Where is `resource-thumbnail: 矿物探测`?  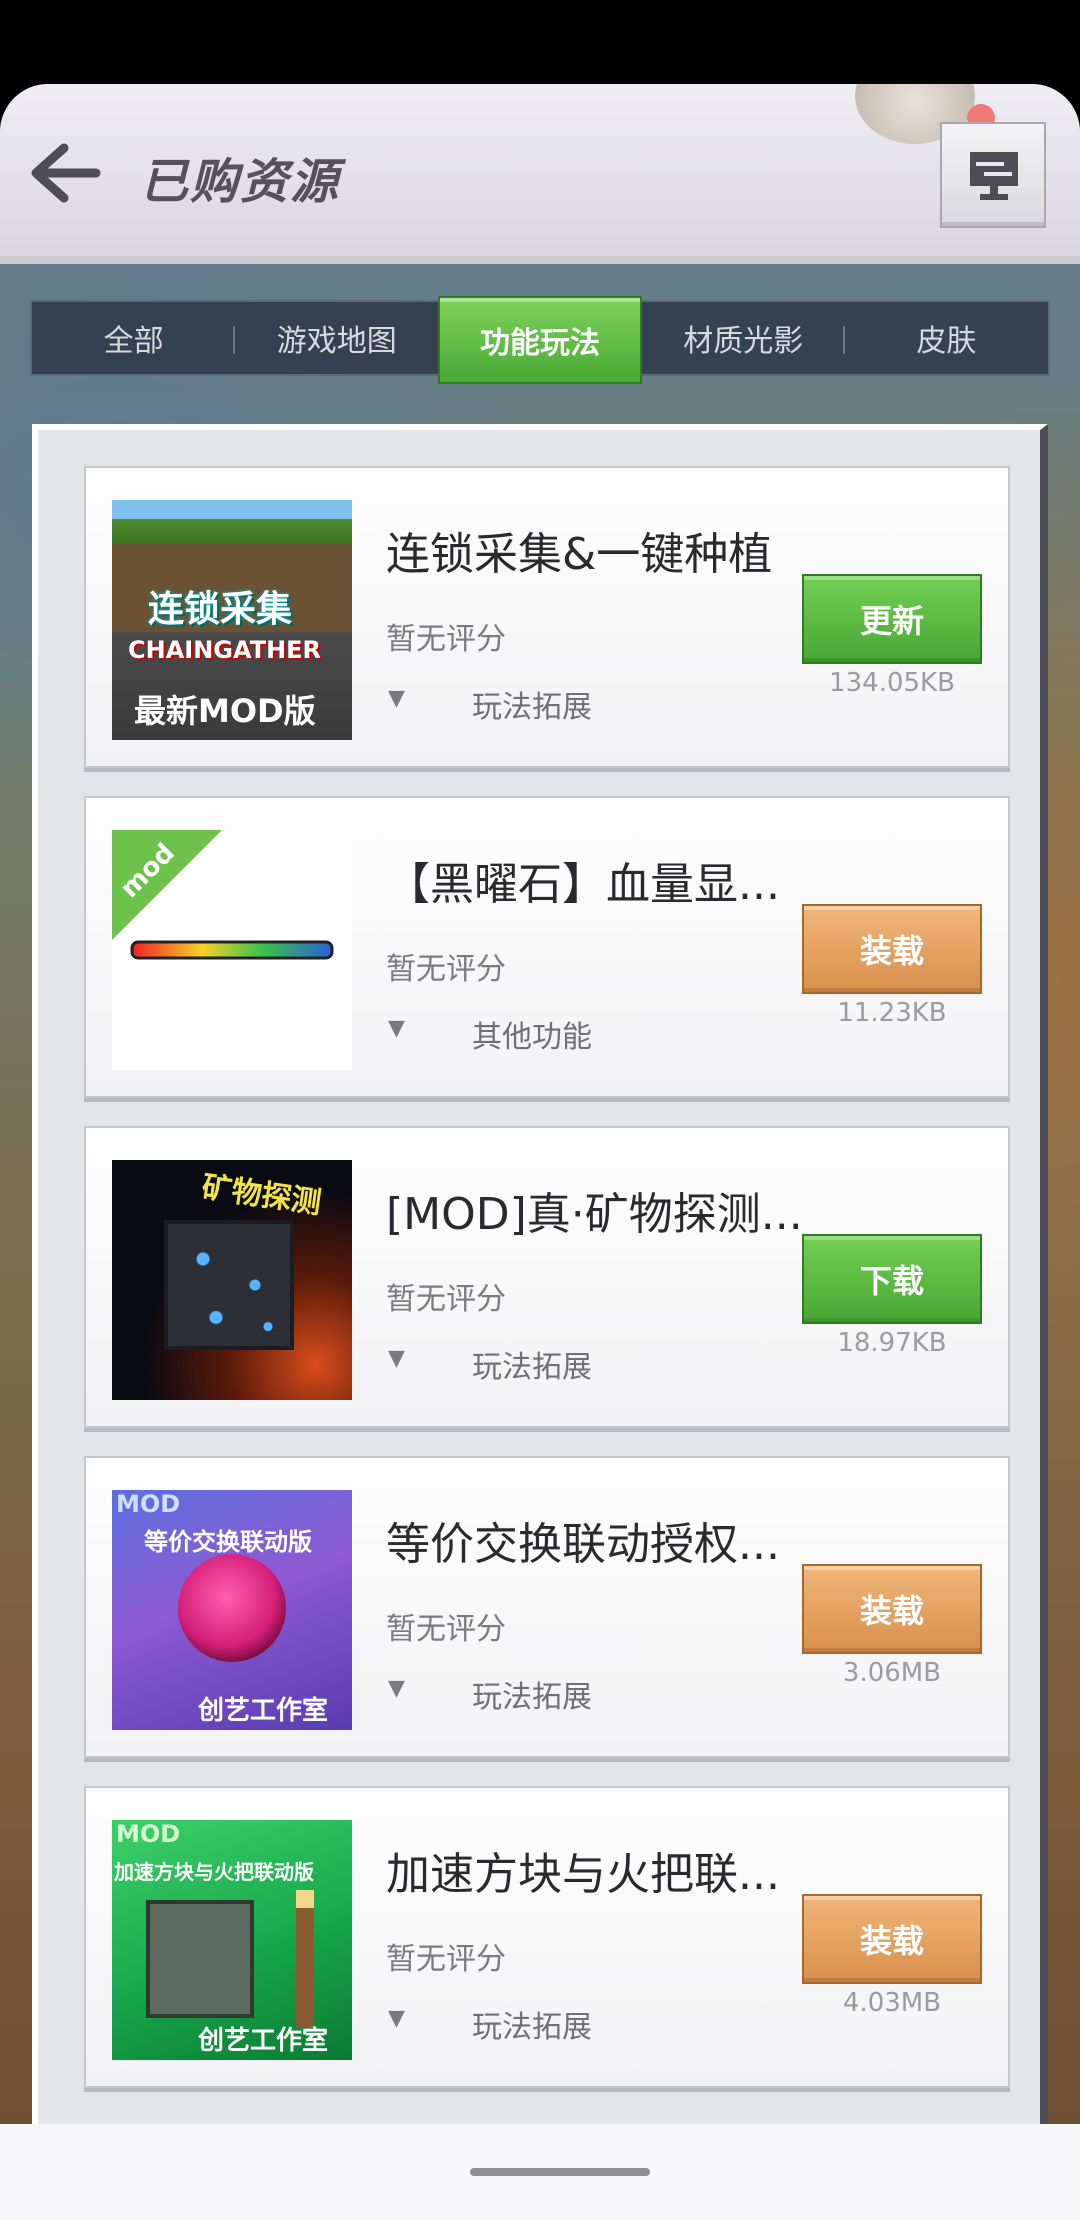
resource-thumbnail: 矿物探测 is located at coordinates (232, 1280).